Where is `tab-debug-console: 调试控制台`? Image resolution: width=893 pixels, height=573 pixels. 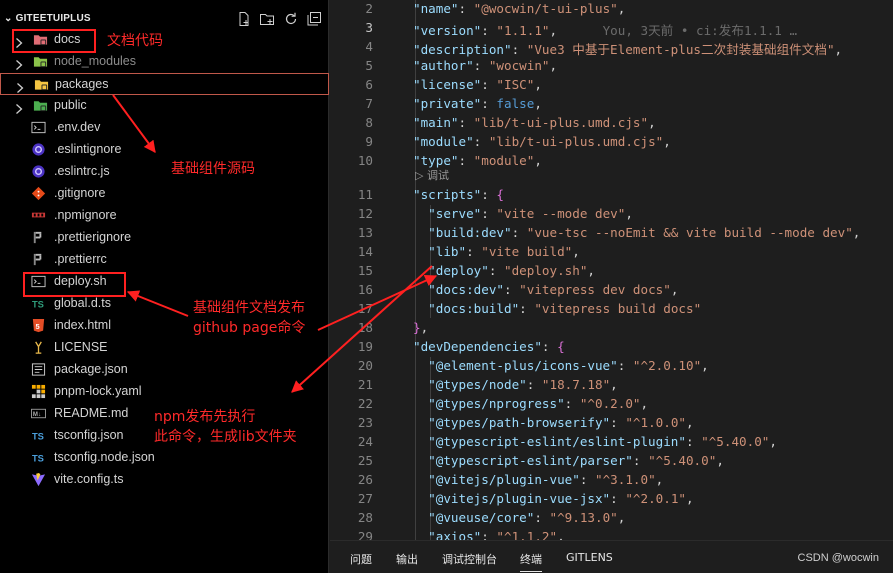 tab-debug-console: 调试控制台 is located at coordinates (469, 559).